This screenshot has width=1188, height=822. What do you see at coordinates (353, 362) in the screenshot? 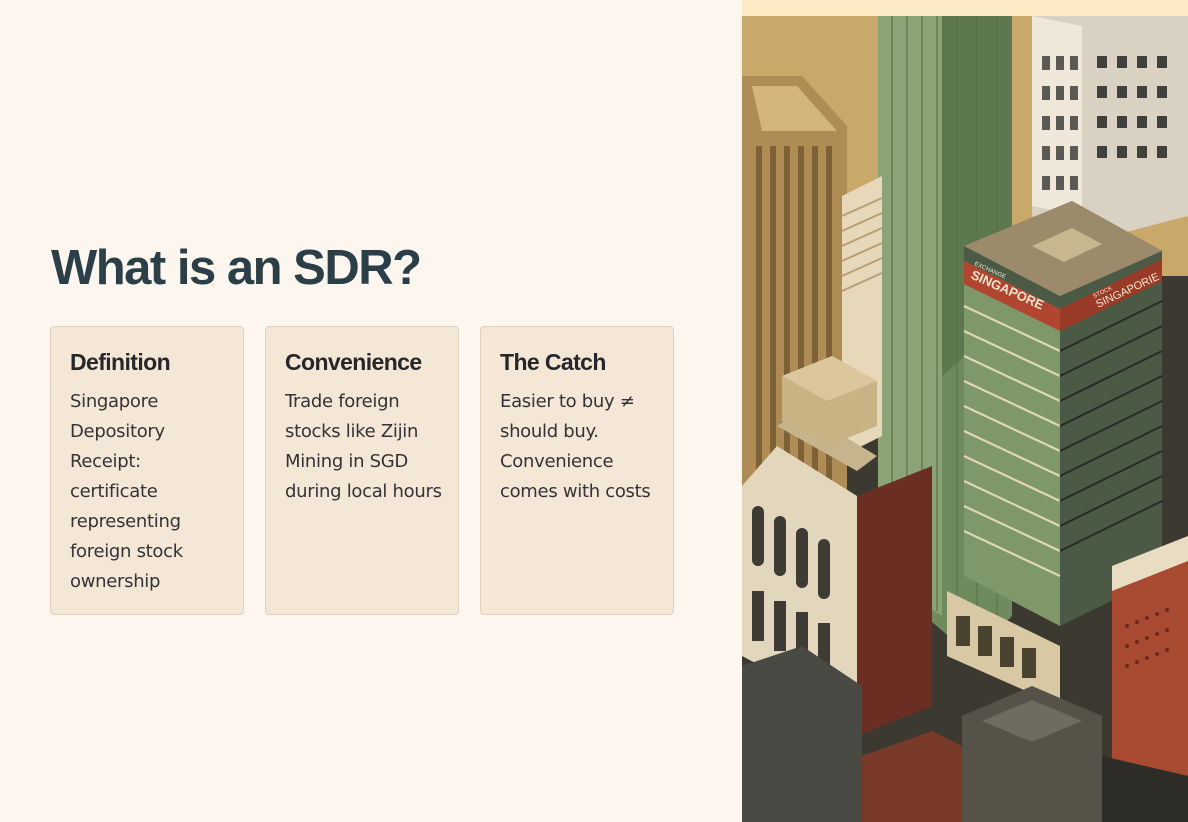
I see `card-heading: Convenience` at bounding box center [353, 362].